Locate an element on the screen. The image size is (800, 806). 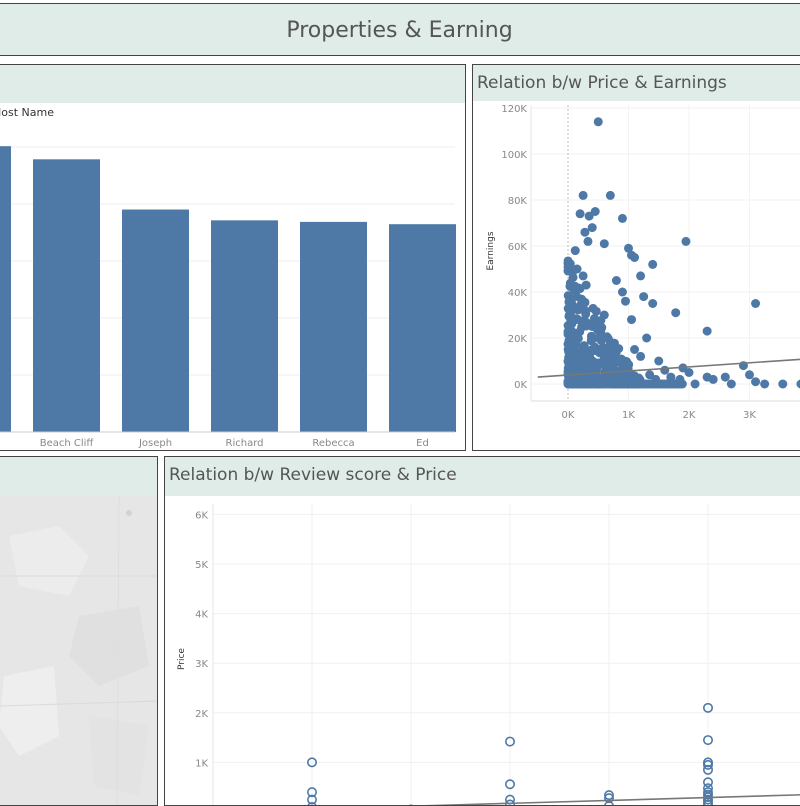
rp-y-tick: 6K is located at coordinates (201, 515).